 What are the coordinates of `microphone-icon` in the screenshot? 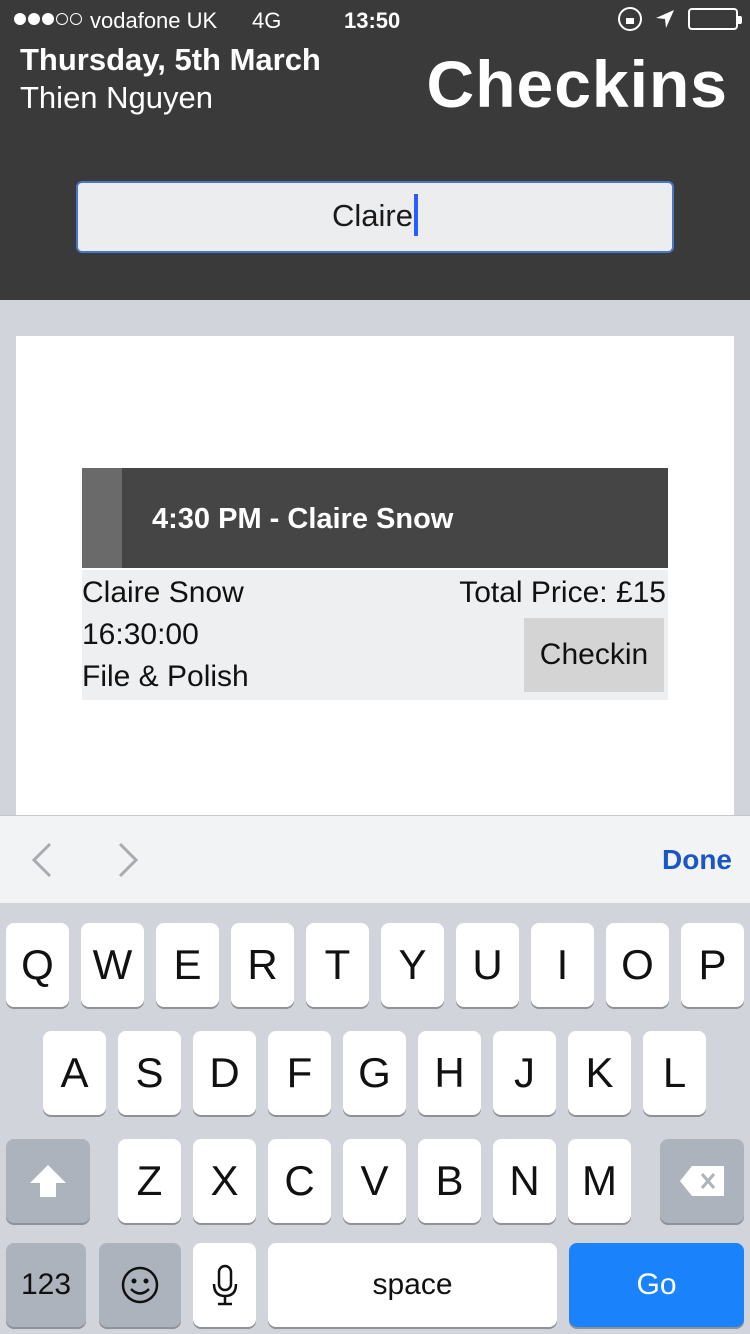 It's located at (224, 1285).